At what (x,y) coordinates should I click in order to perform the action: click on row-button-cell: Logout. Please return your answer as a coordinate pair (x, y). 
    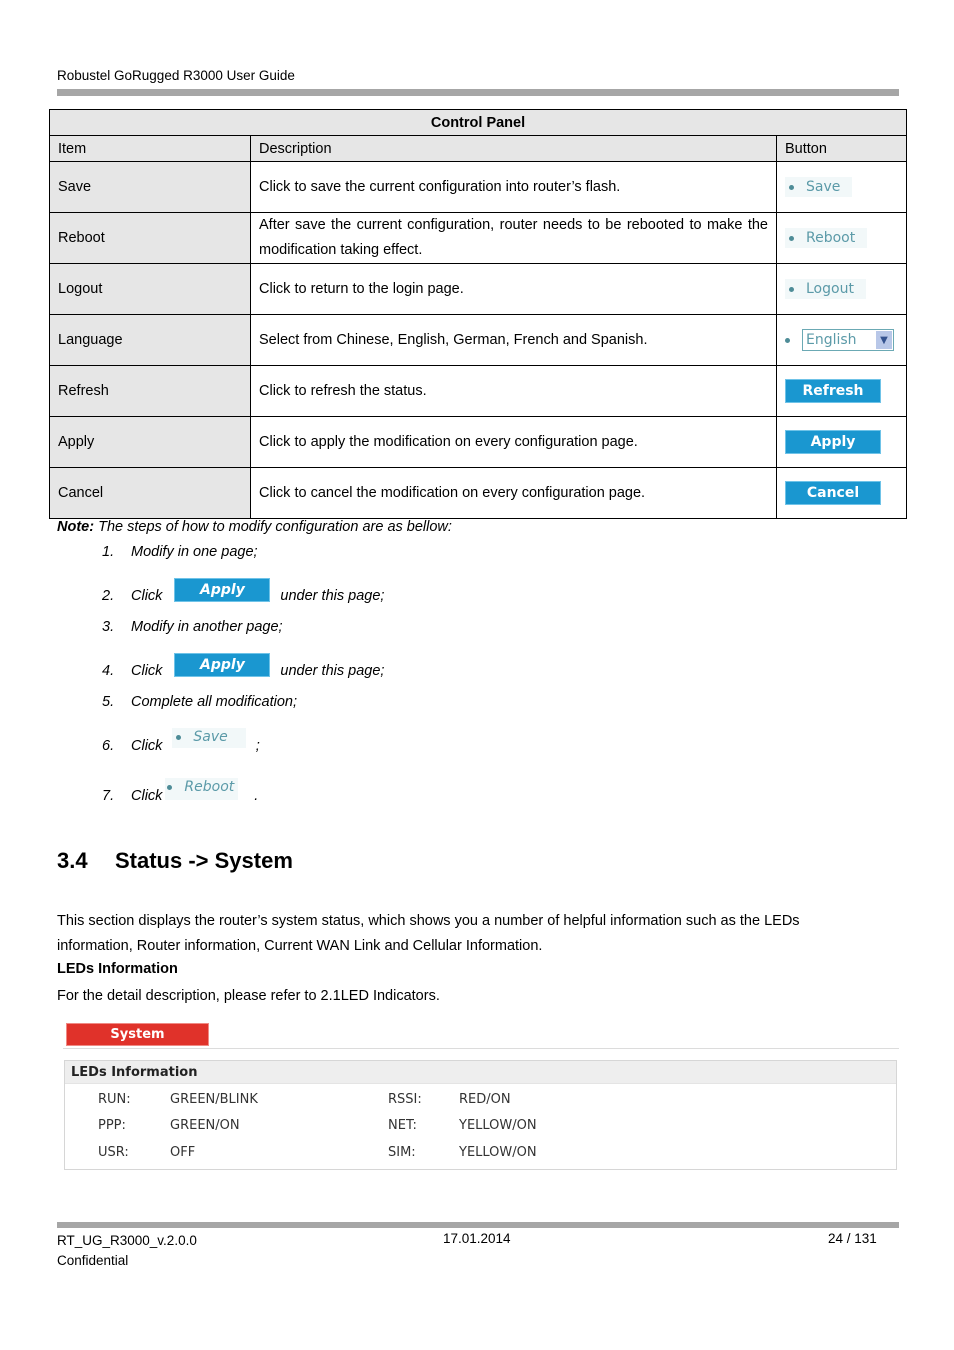
    Looking at the image, I should click on (841, 289).